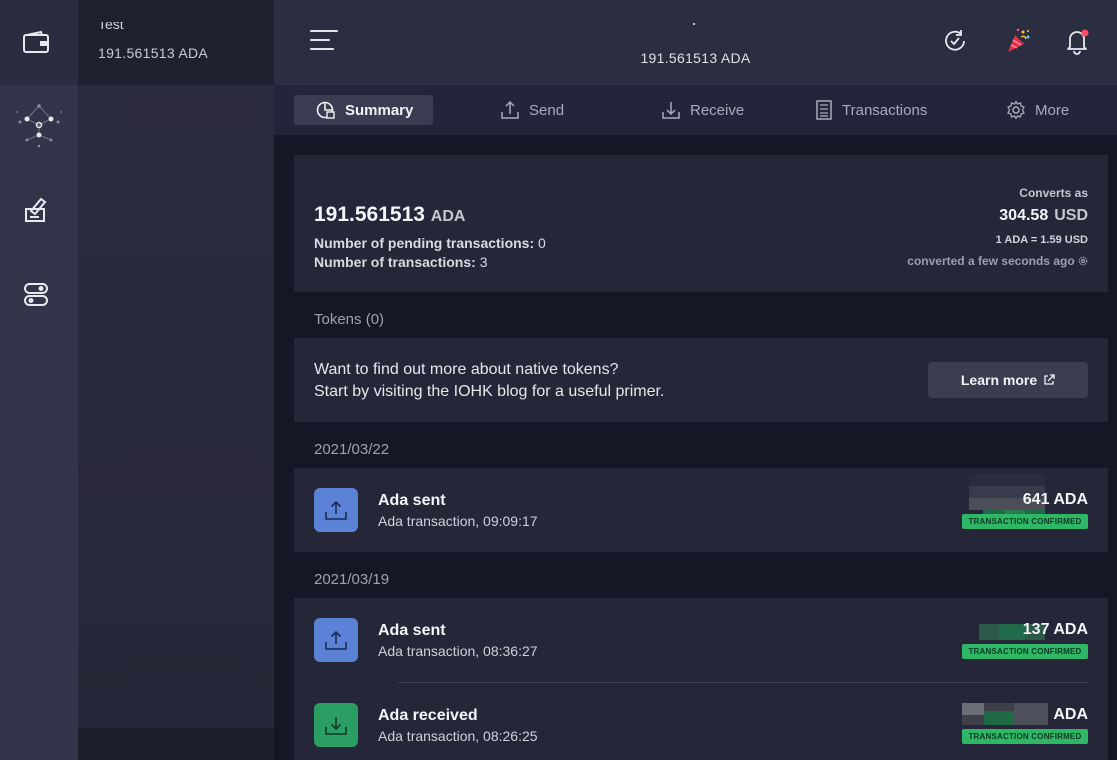 Image resolution: width=1117 pixels, height=760 pixels. What do you see at coordinates (955, 41) in the screenshot?
I see `sync-icon` at bounding box center [955, 41].